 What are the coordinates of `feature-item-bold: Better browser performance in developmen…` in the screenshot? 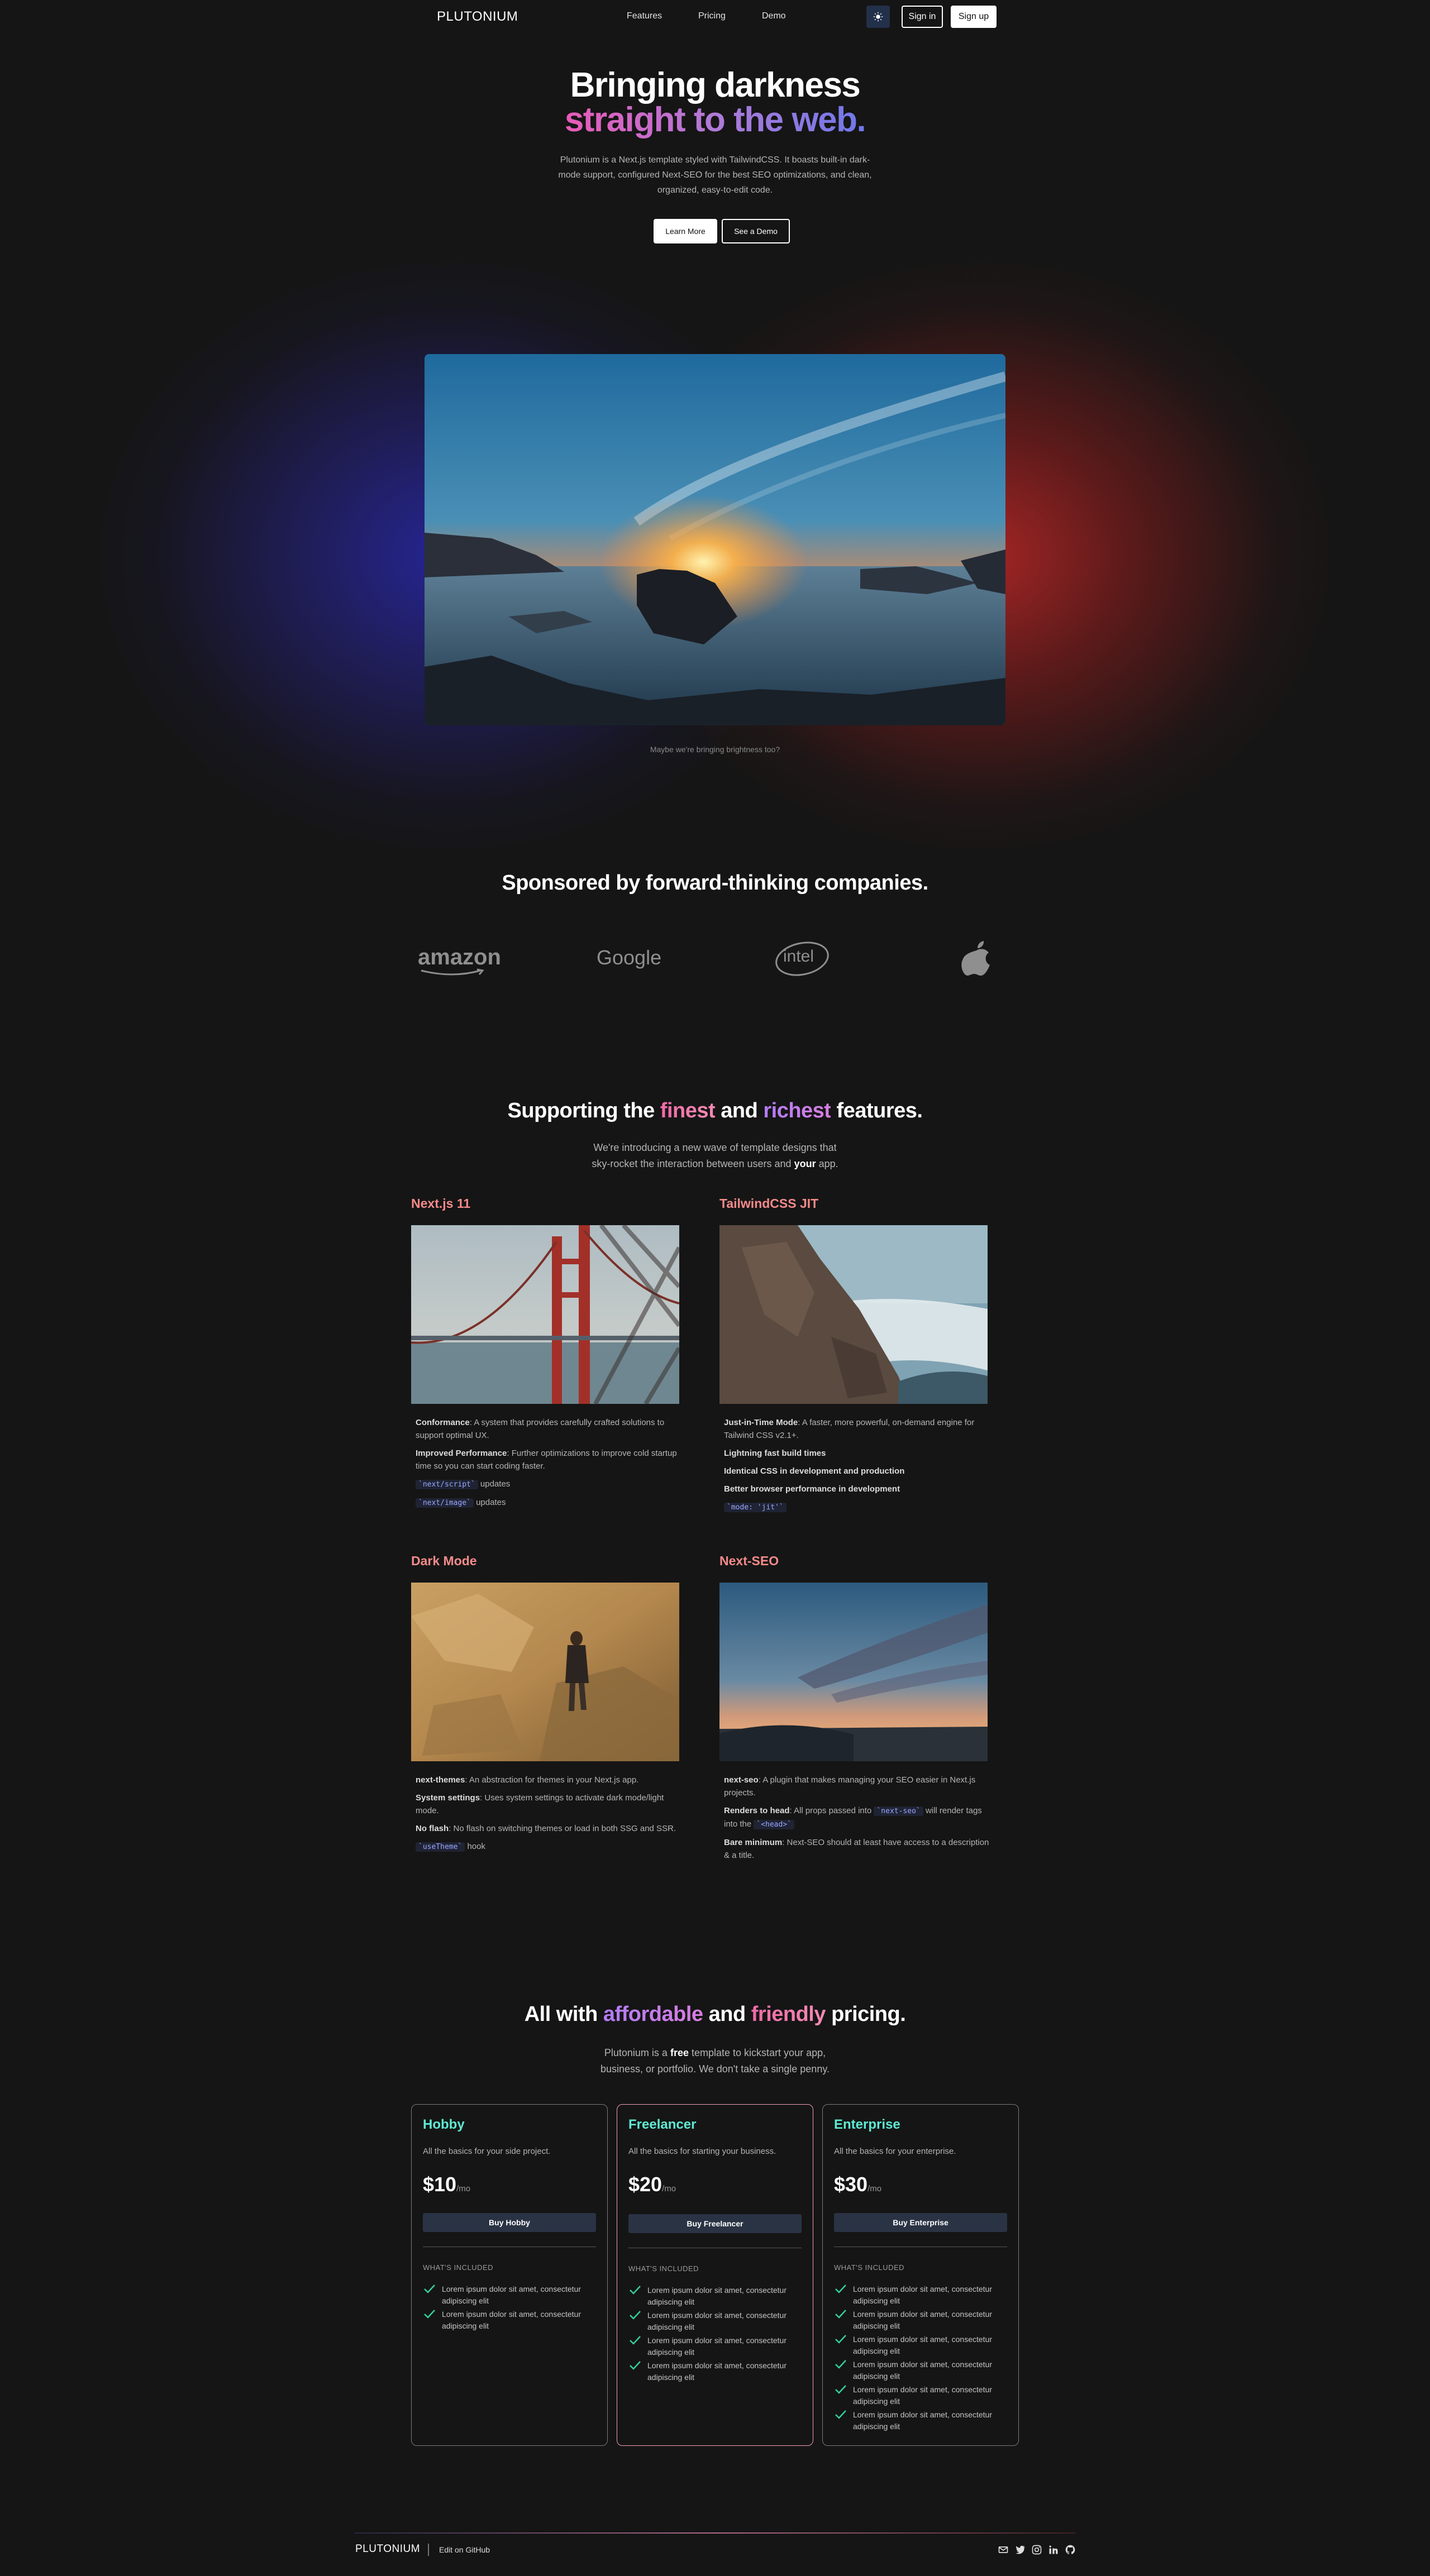 It's located at (812, 1489).